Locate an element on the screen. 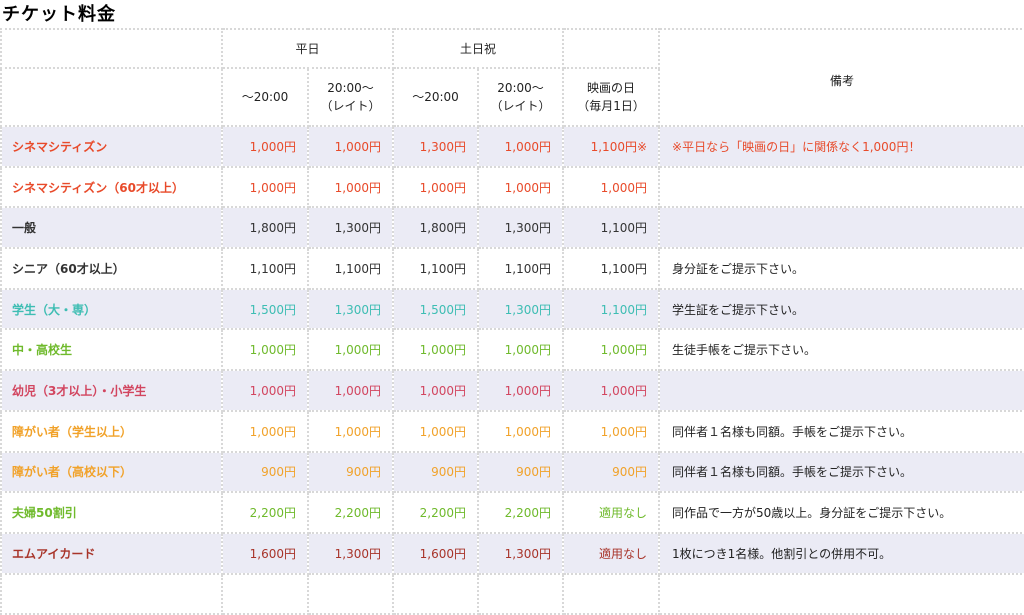 This screenshot has width=1024, height=615. note-cell: 生徒手帳をご提示下さい。 is located at coordinates (841, 350).